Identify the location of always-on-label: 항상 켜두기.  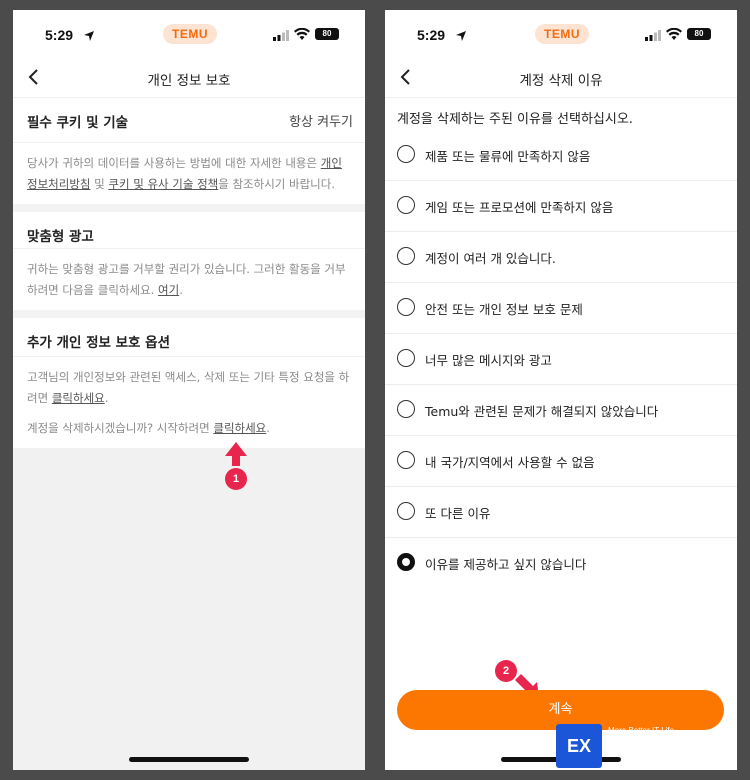
(321, 122).